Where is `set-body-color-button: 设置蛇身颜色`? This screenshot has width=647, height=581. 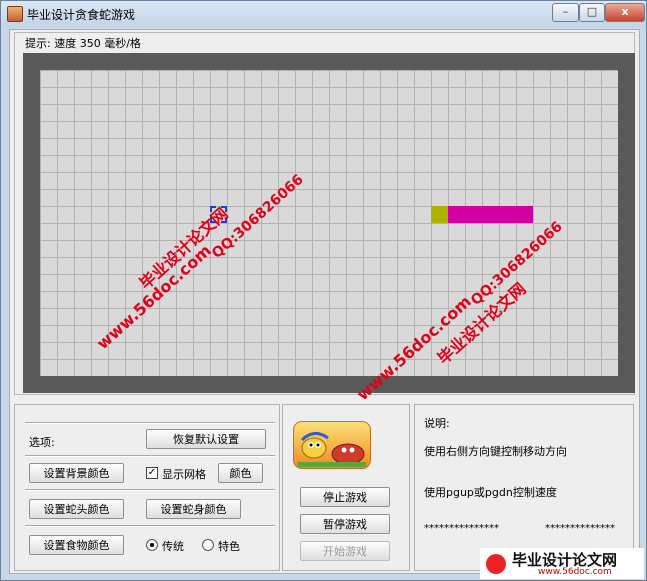 set-body-color-button: 设置蛇身颜色 is located at coordinates (193, 509).